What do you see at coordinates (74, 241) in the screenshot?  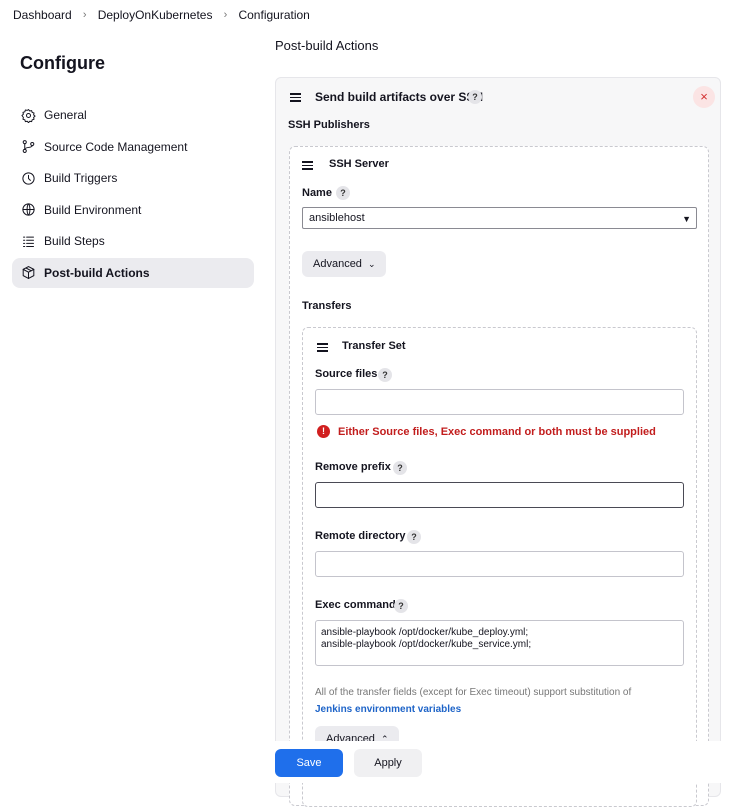 I see `sidebar-item-label: Build Steps` at bounding box center [74, 241].